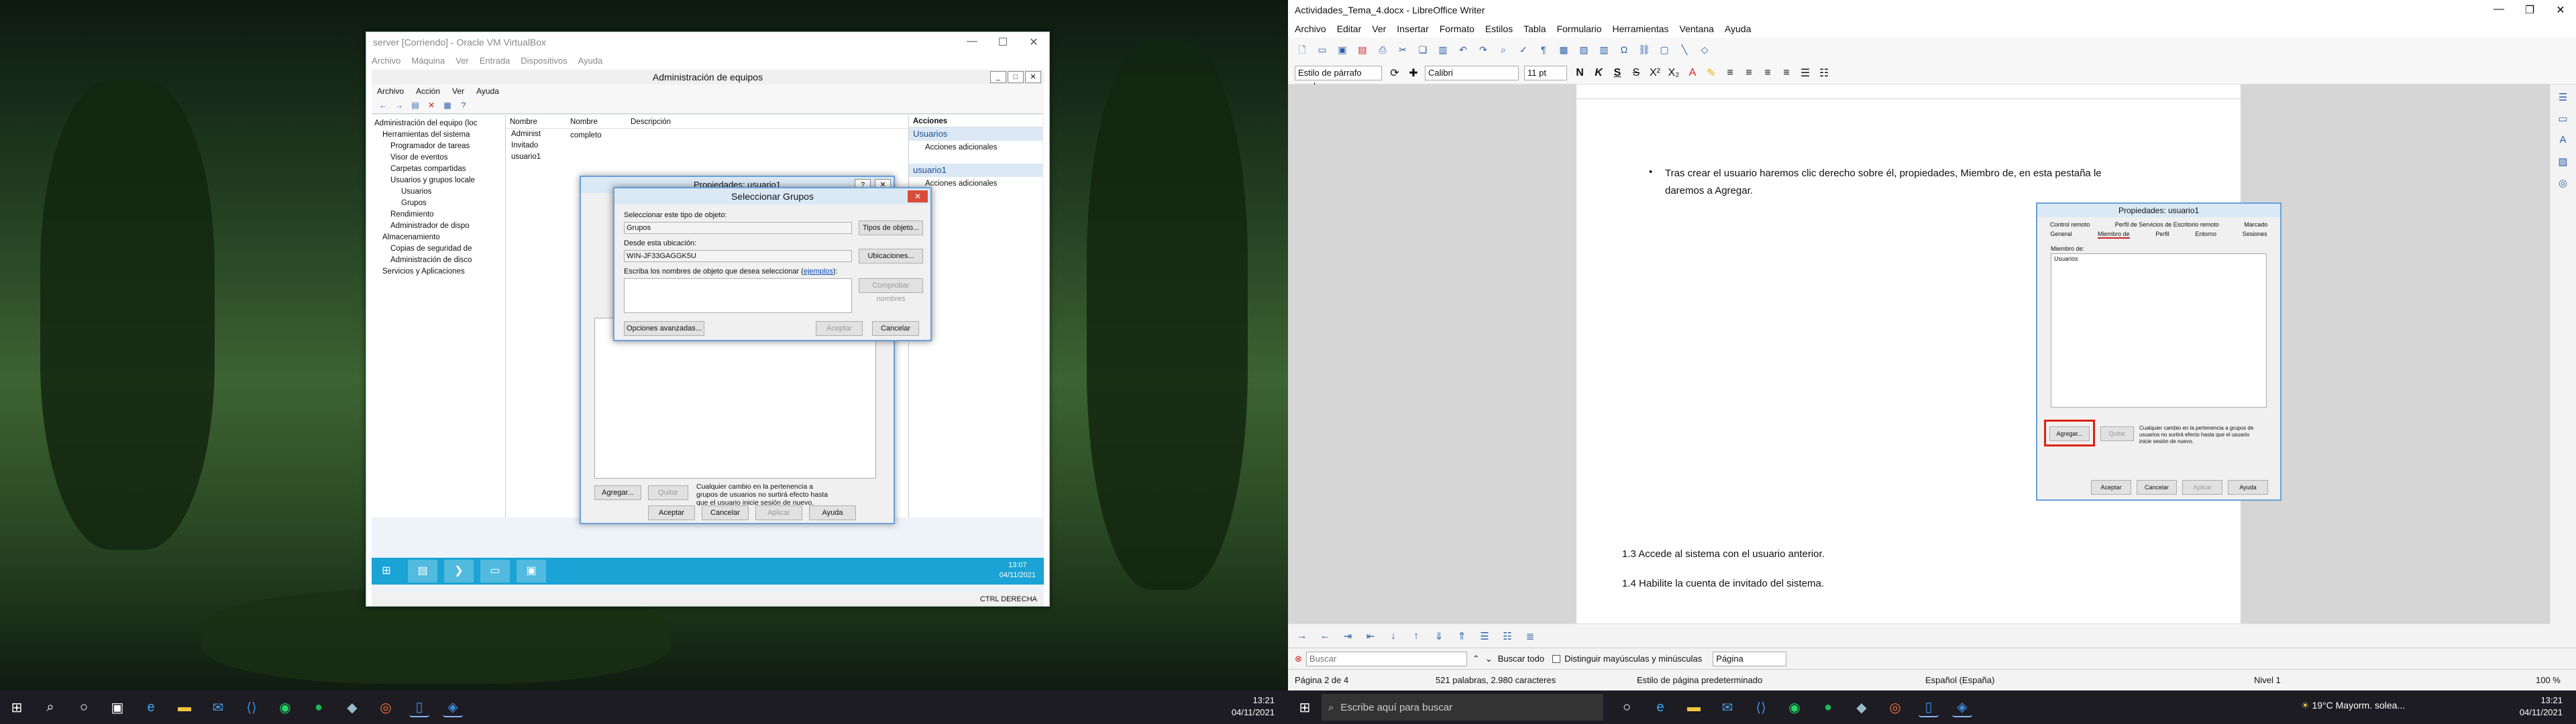 The height and width of the screenshot is (724, 2576). Describe the element at coordinates (438, 249) in the screenshot. I see `tree-item: Copias de seguridad de` at that location.